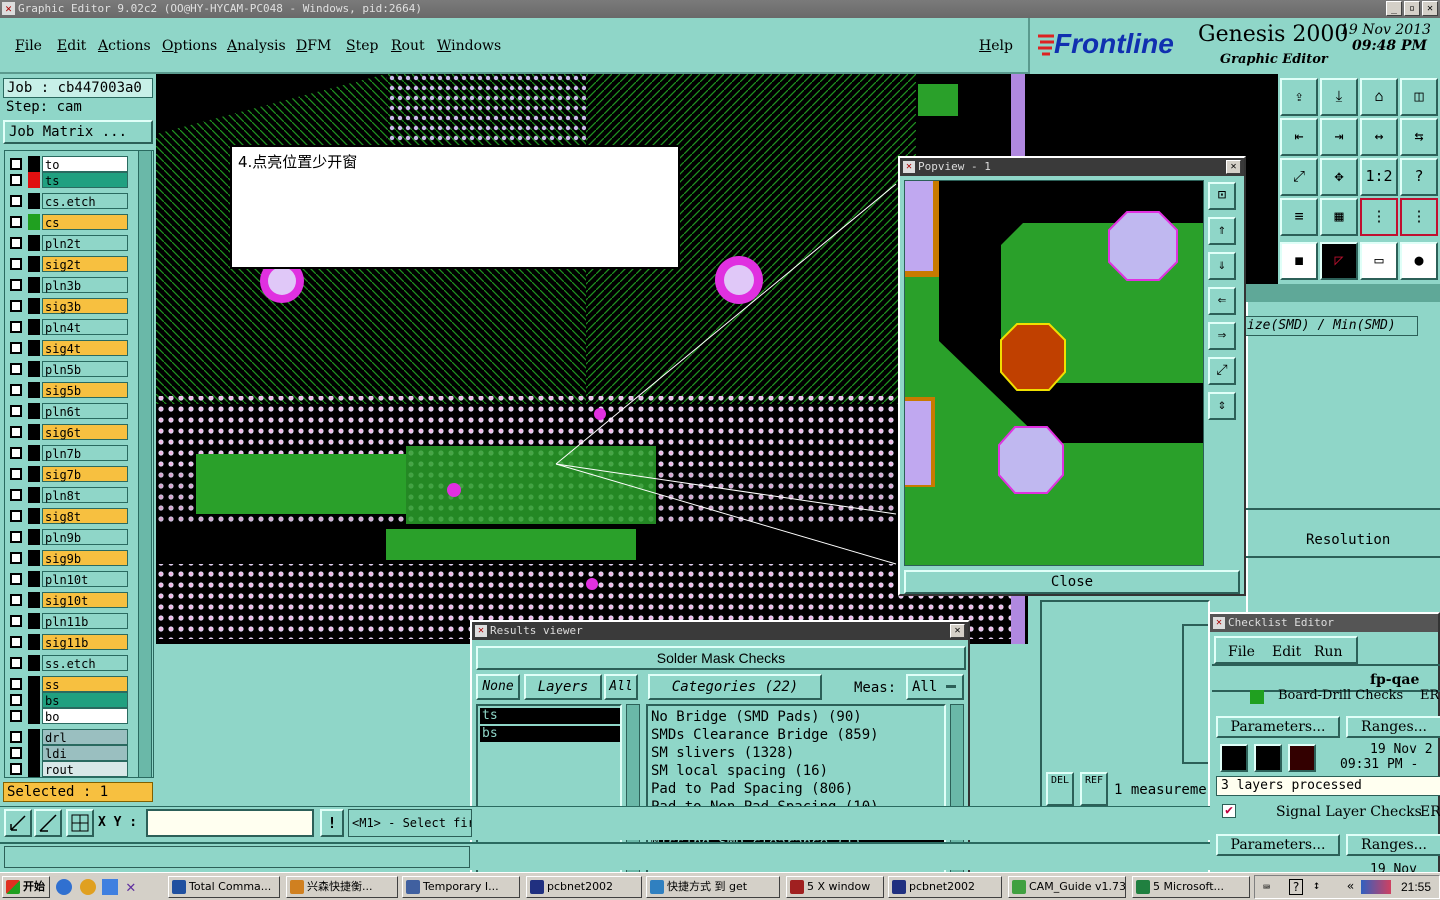 This screenshot has height=900, width=1440. I want to click on quicklaunch-icon, so click(110, 887).